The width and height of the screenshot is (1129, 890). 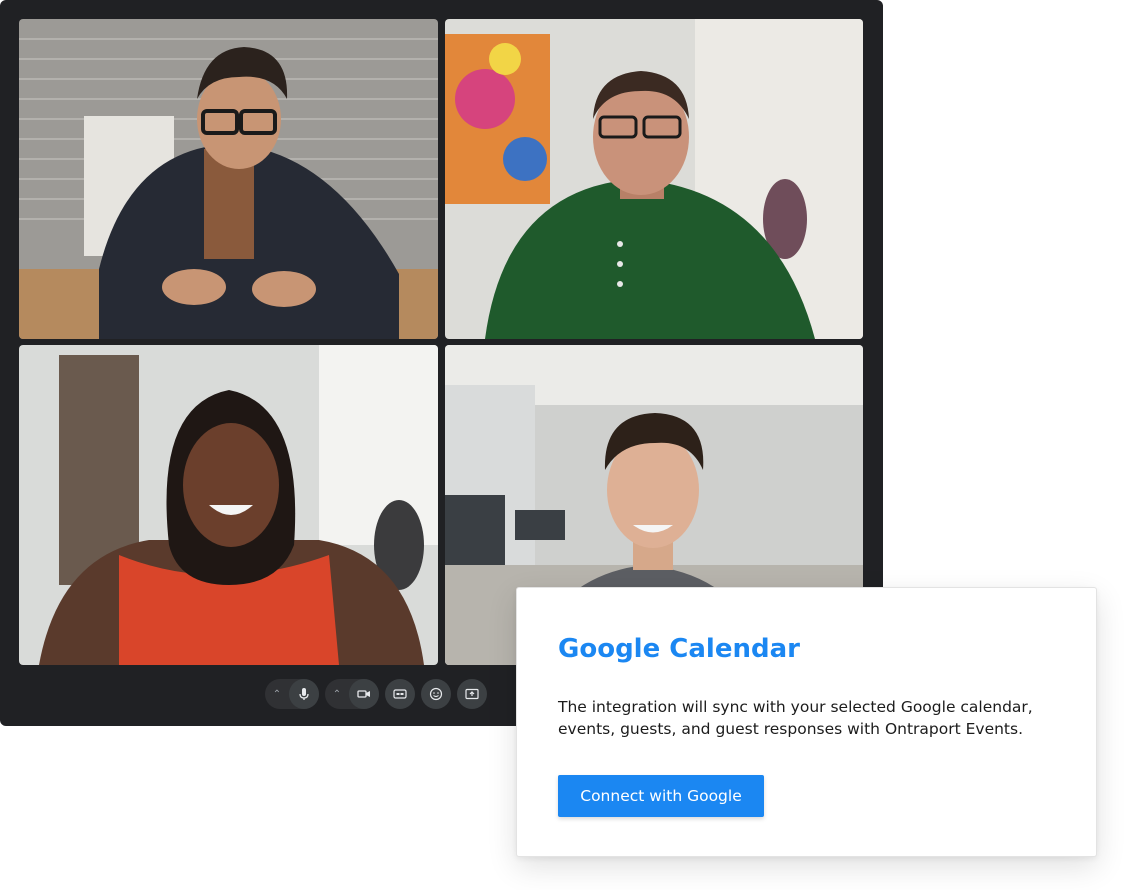 I want to click on microphone-button, so click(x=304, y=694).